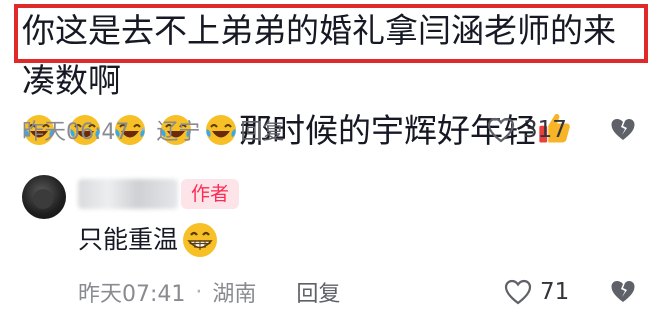  What do you see at coordinates (132, 294) in the screenshot?
I see `reply-time: 昨天07:41` at bounding box center [132, 294].